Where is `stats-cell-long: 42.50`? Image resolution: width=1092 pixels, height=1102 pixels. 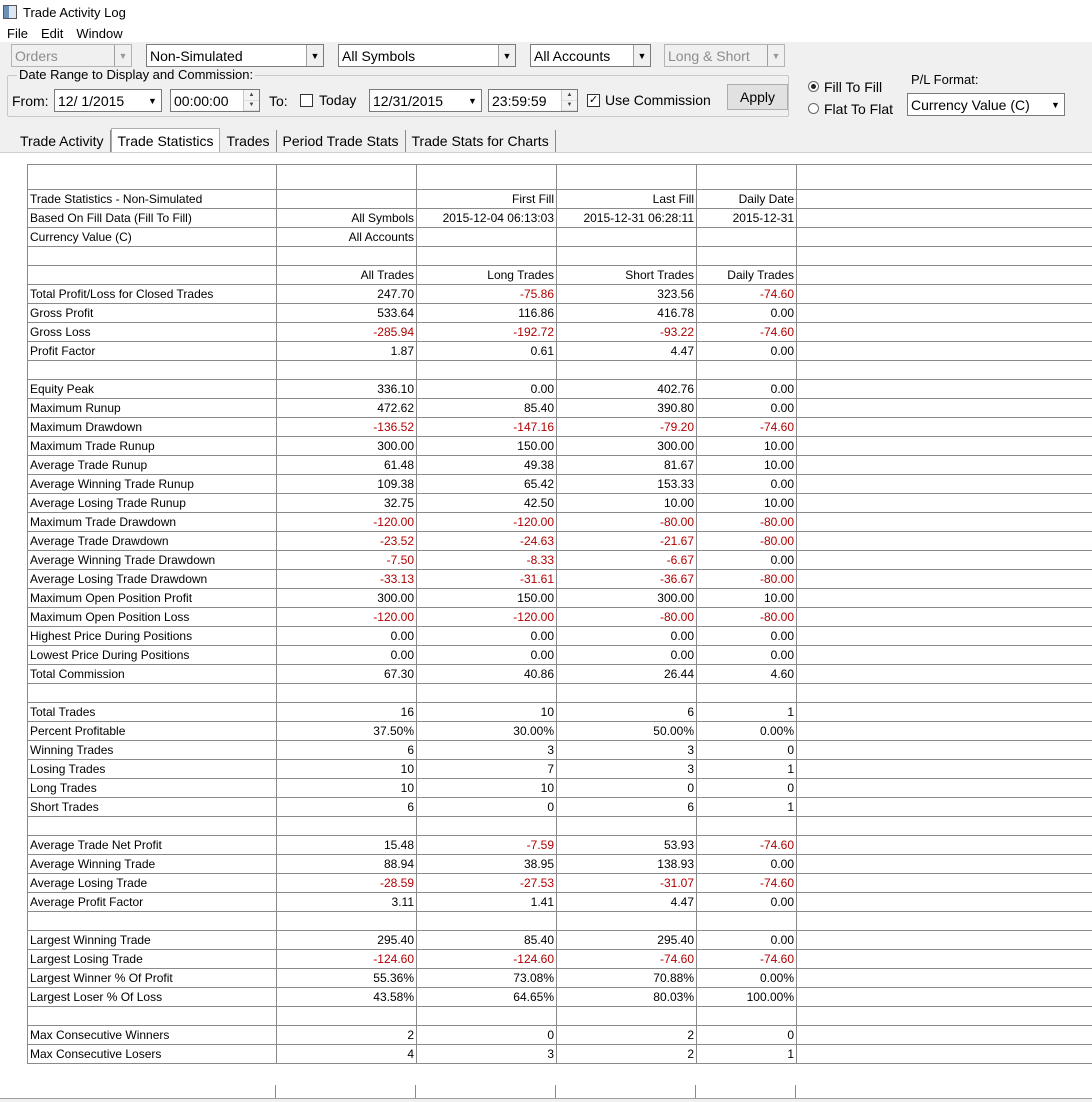
stats-cell-long: 42.50 is located at coordinates (487, 503).